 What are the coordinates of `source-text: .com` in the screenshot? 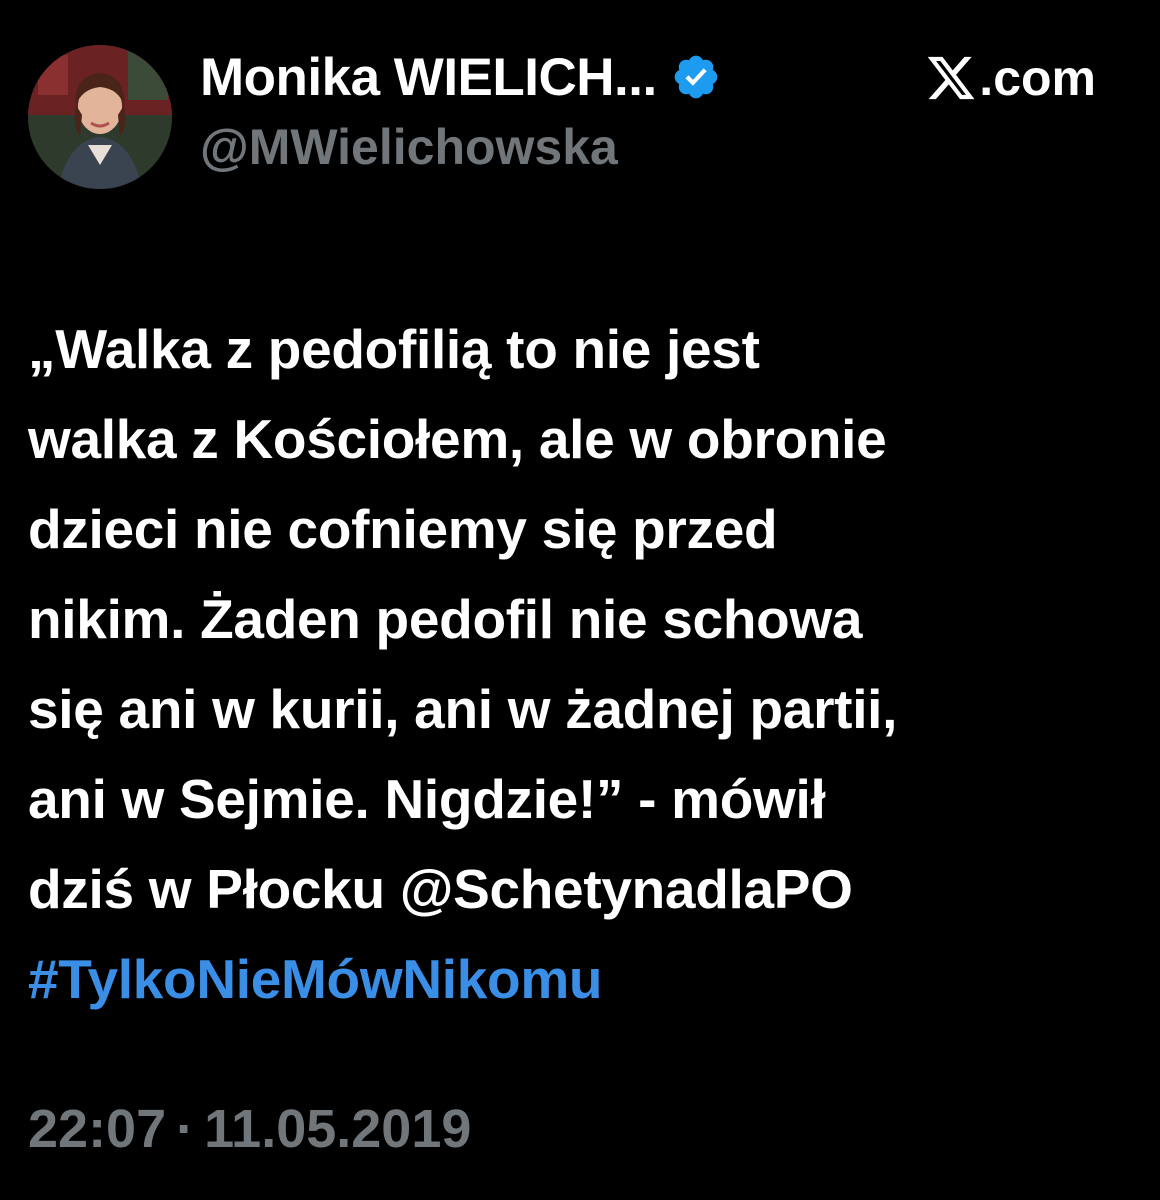 It's located at (1037, 78).